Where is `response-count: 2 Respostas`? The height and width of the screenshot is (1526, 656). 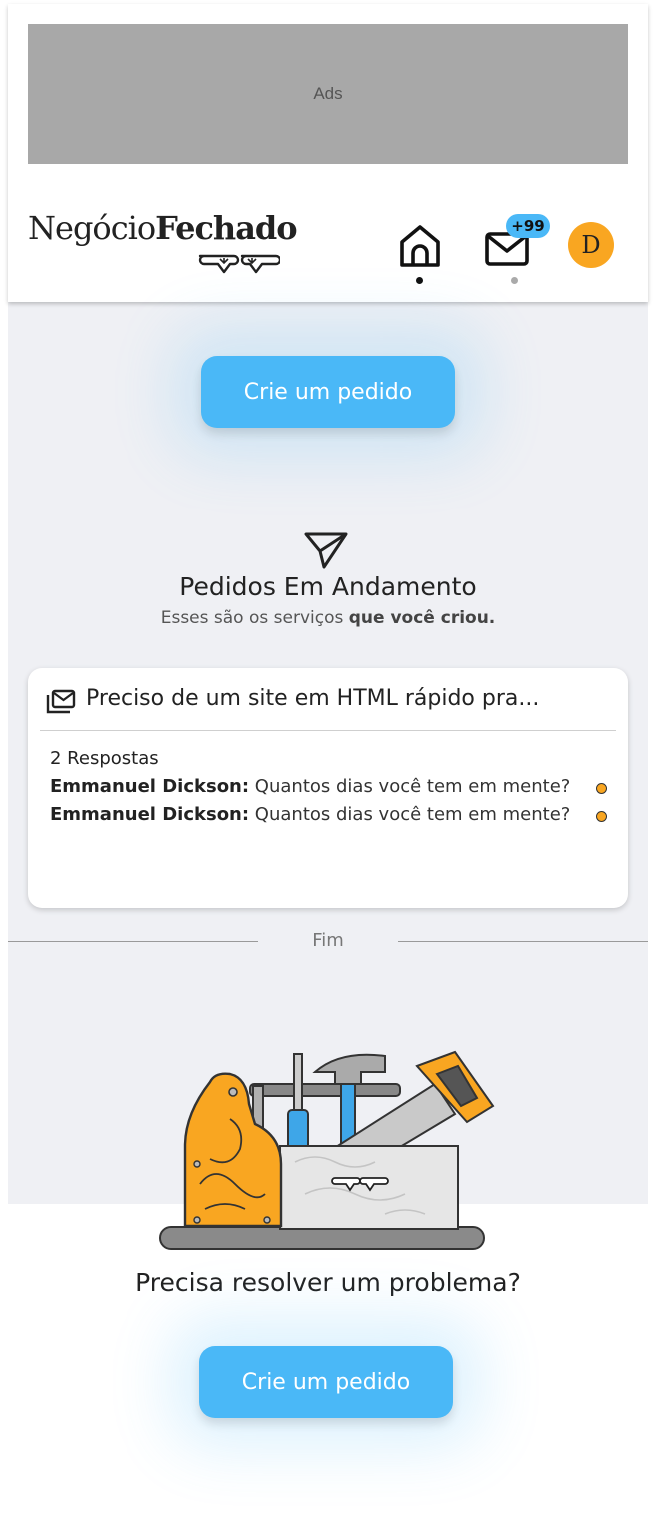
response-count: 2 Respostas is located at coordinates (104, 758).